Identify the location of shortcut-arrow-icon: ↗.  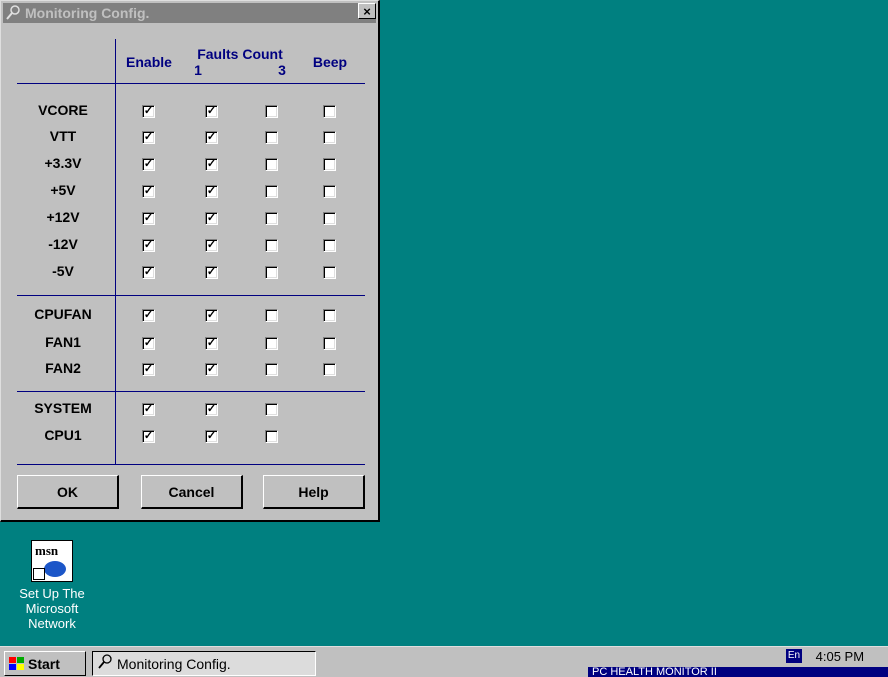
(39, 574).